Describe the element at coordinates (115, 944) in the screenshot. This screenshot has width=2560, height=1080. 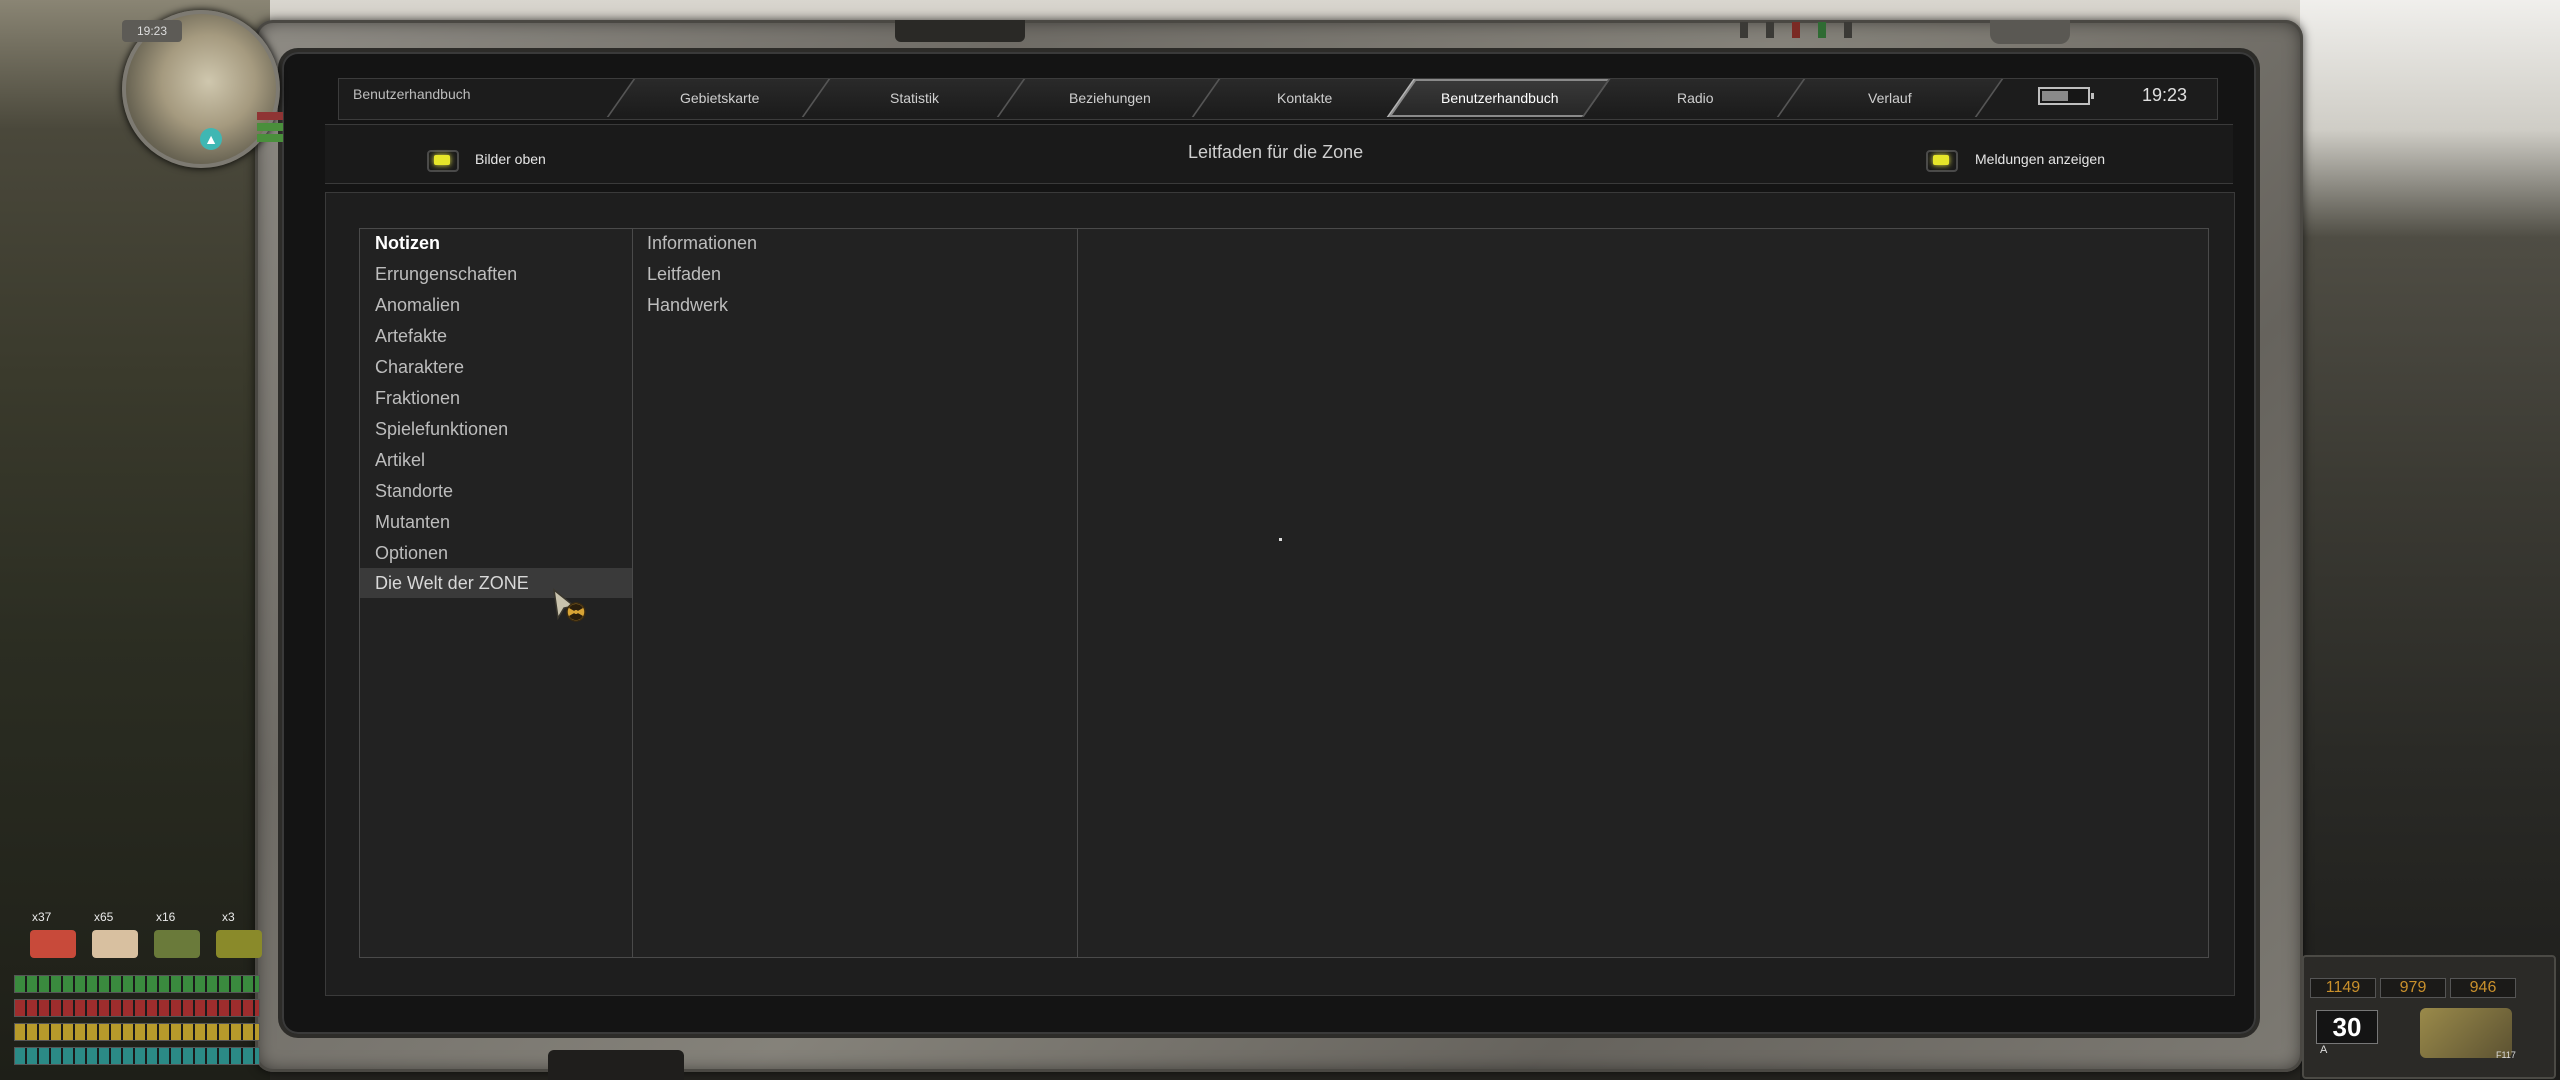
I see `bandage-icon` at that location.